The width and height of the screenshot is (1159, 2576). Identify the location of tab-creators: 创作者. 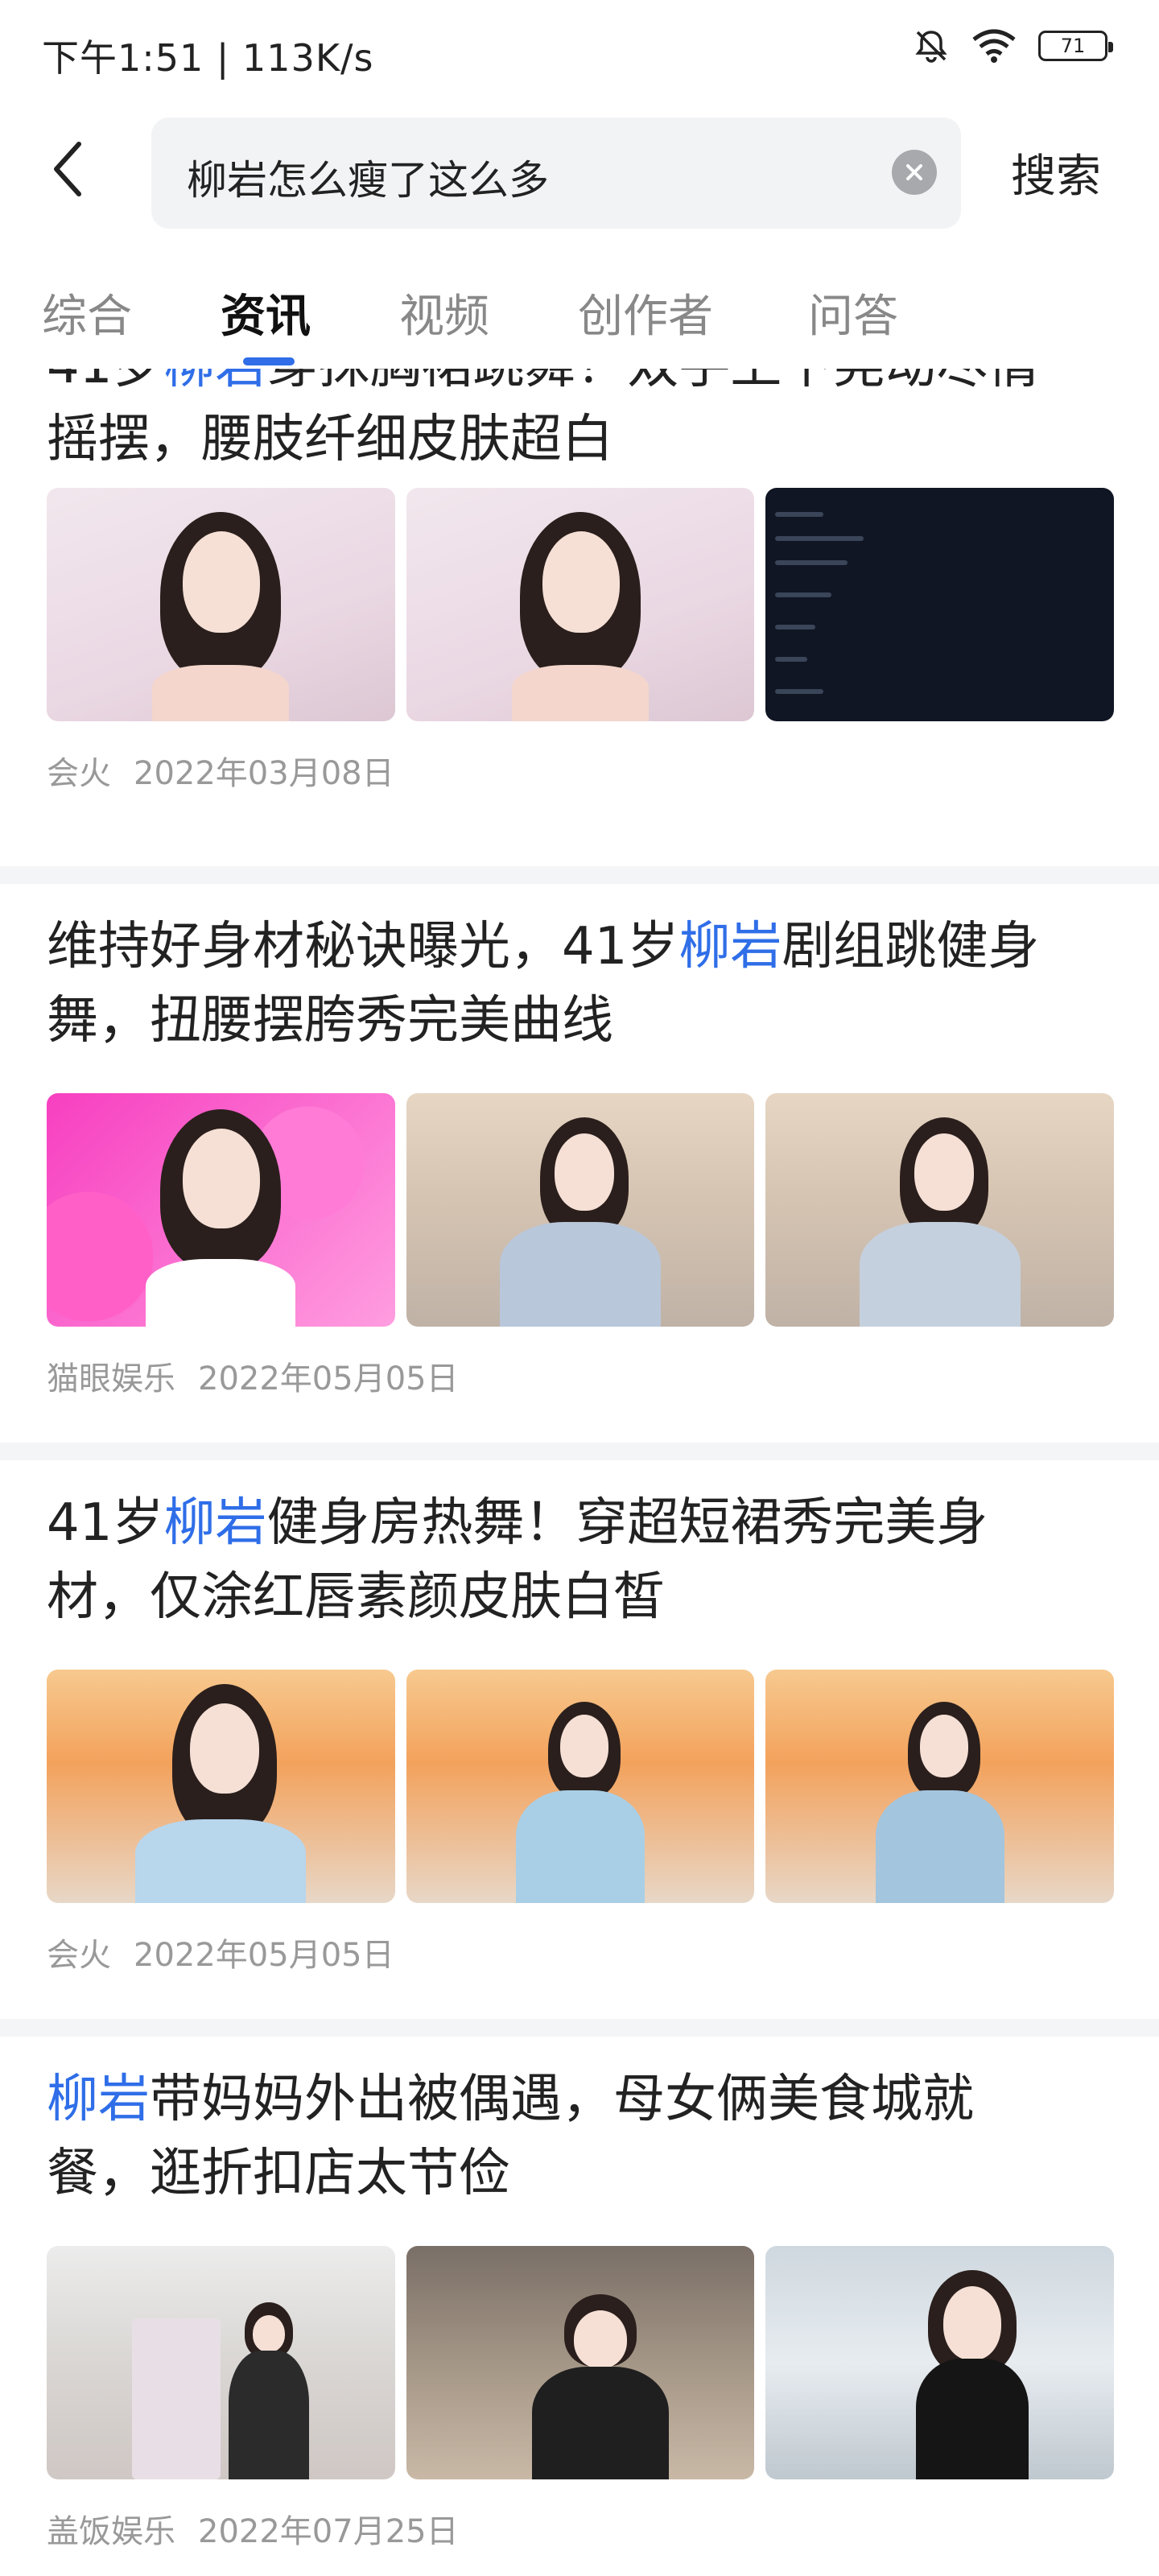
(645, 312).